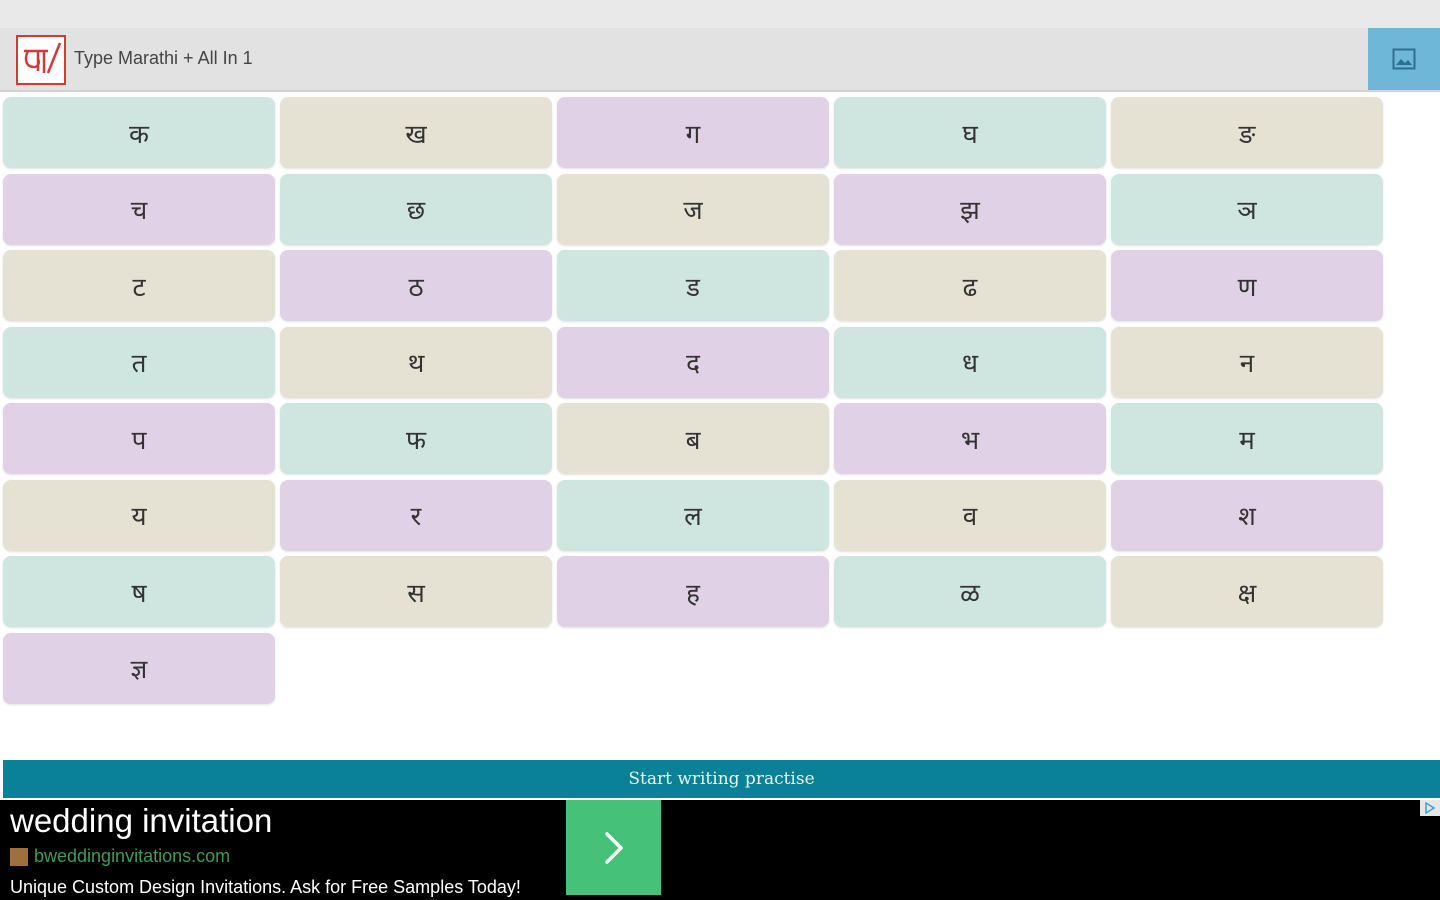 Image resolution: width=1440 pixels, height=900 pixels. I want to click on chevron-right-icon, so click(613, 847).